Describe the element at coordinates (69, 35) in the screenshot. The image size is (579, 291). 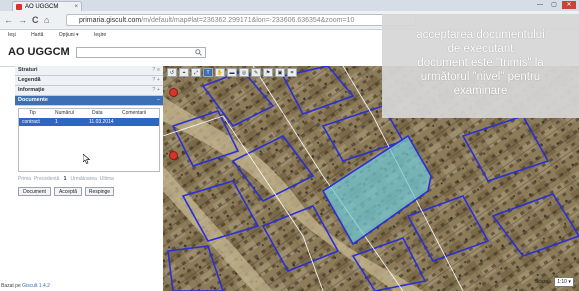
I see `menu-item-optiuni: Opţiuni ▾` at that location.